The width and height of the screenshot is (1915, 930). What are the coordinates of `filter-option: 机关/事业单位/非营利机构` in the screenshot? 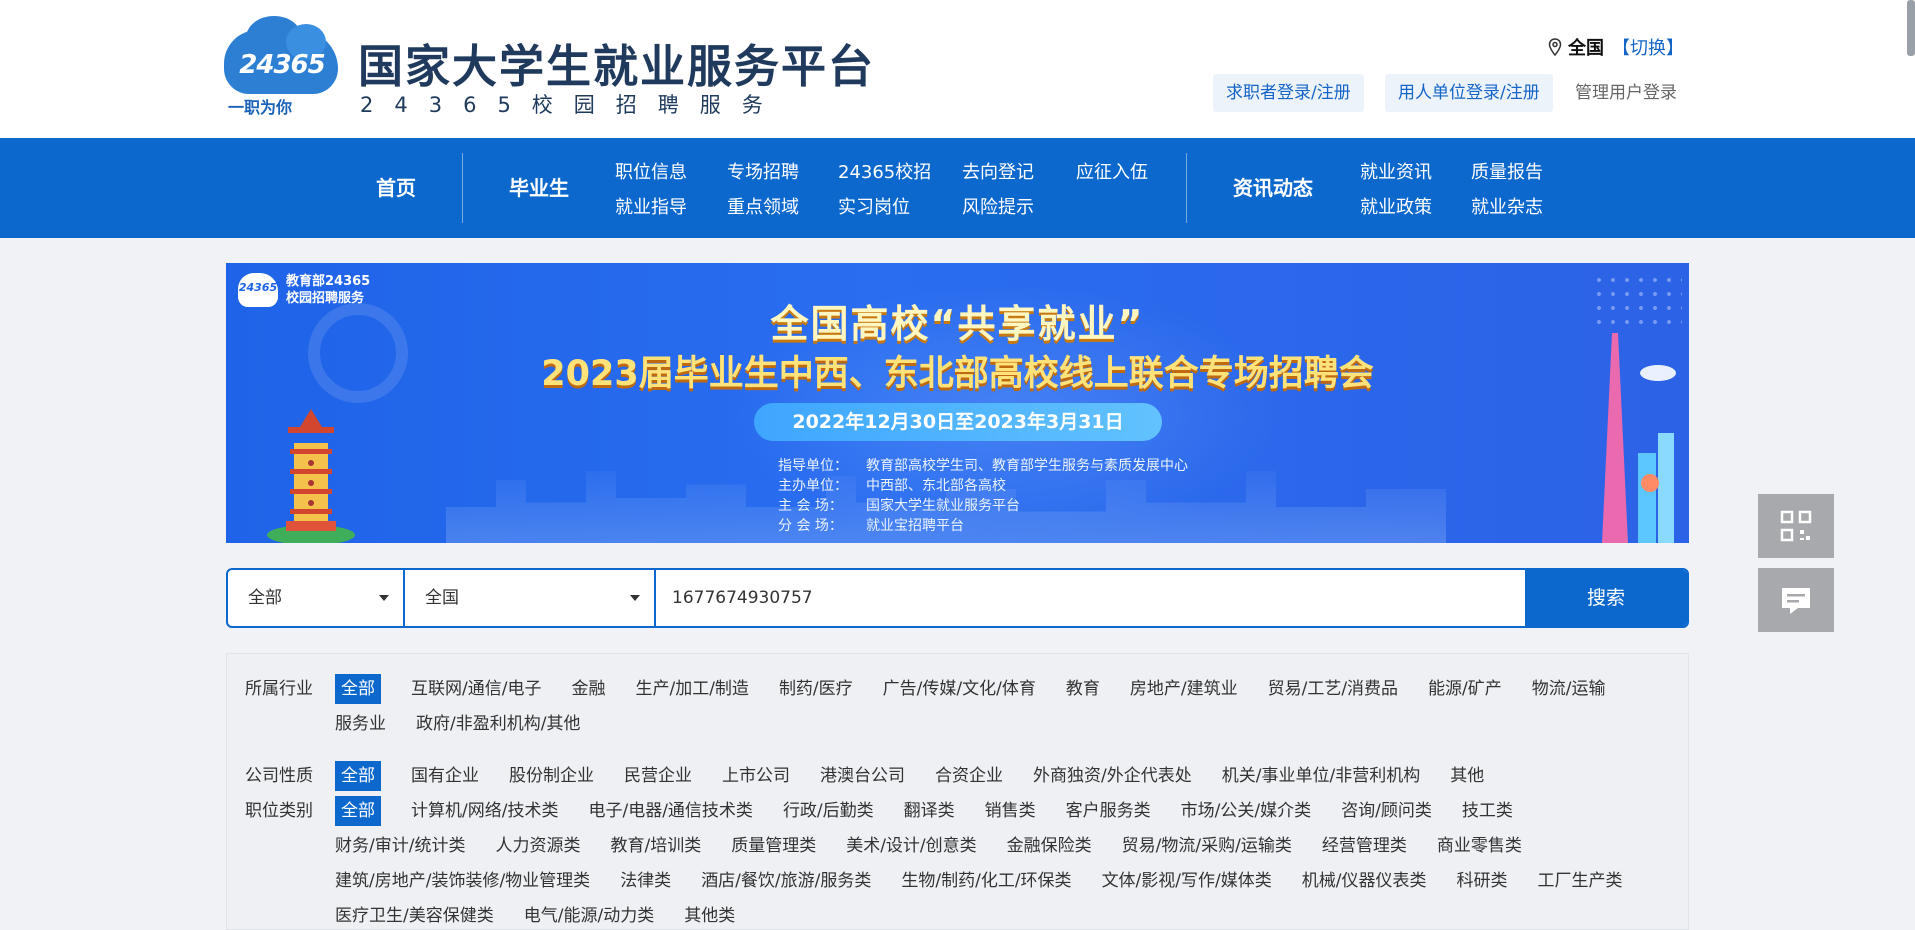 It's located at (1321, 778).